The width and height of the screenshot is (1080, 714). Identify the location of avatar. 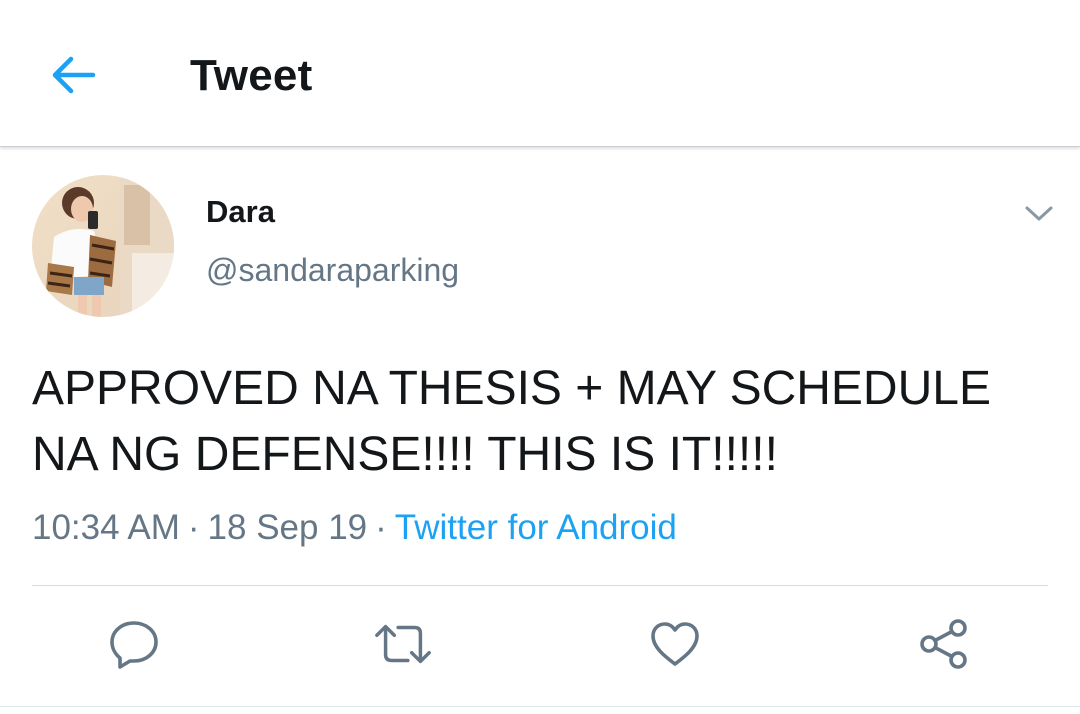
(103, 246).